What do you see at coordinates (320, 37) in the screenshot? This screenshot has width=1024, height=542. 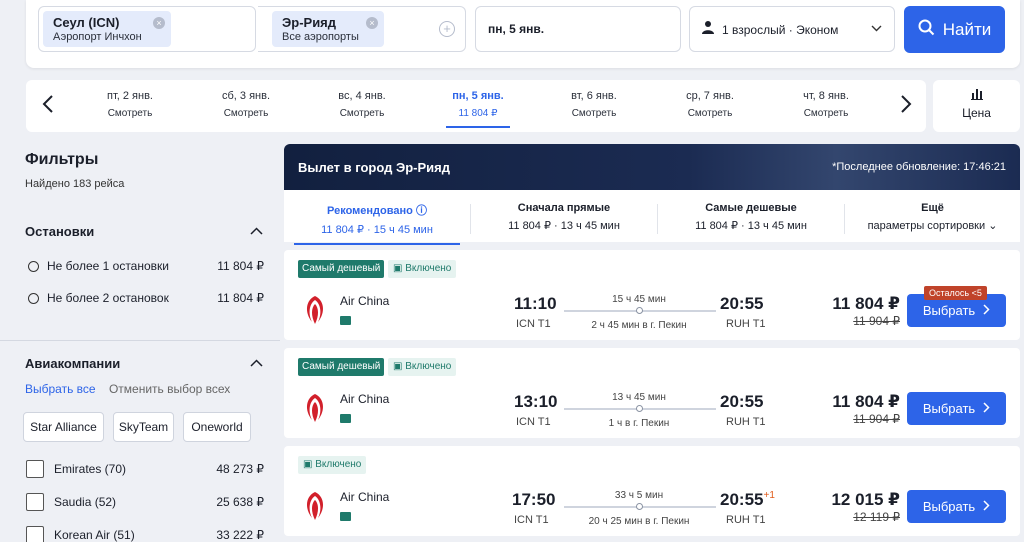 I see `destination-airport: Все аэропорты` at bounding box center [320, 37].